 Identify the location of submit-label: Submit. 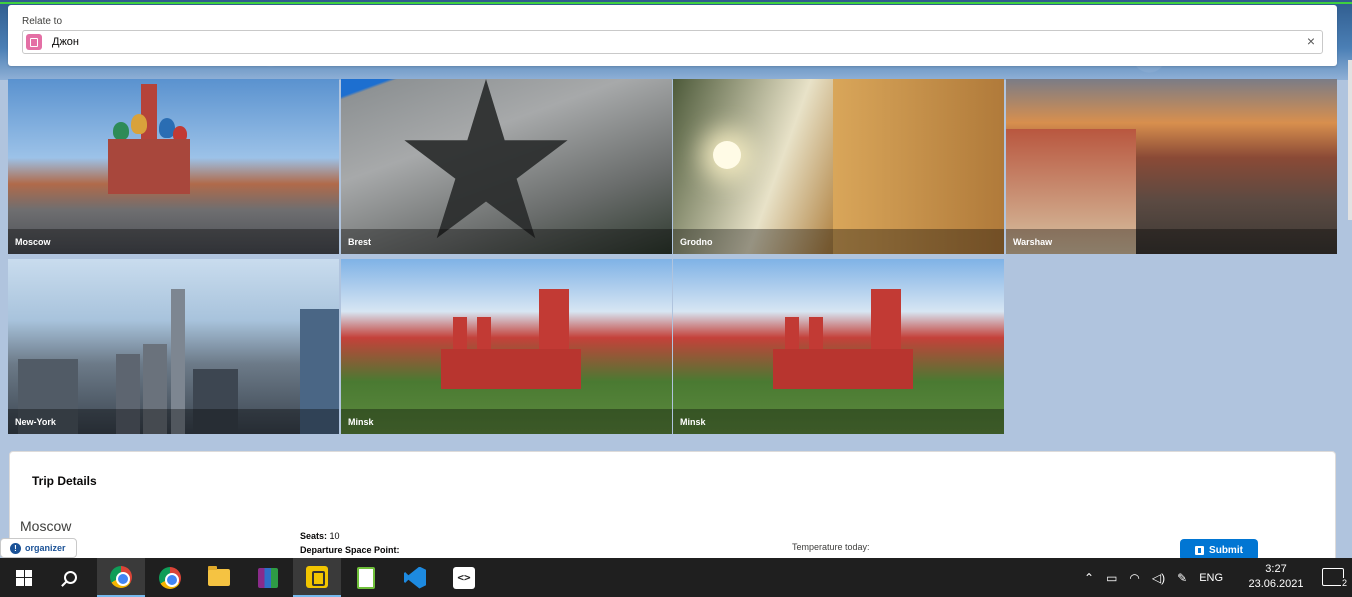
(1226, 550).